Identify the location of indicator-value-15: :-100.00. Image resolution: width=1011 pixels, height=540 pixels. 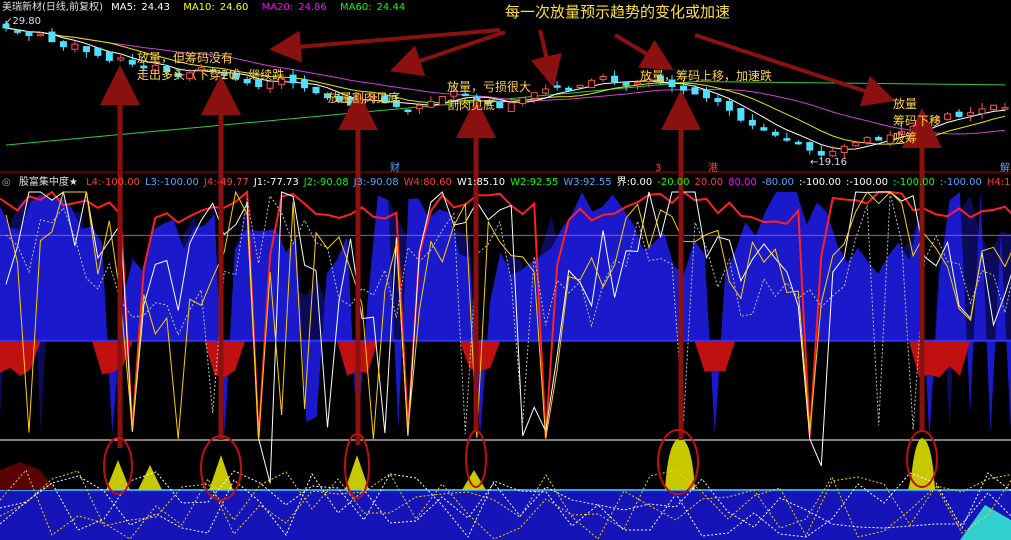
(820, 182).